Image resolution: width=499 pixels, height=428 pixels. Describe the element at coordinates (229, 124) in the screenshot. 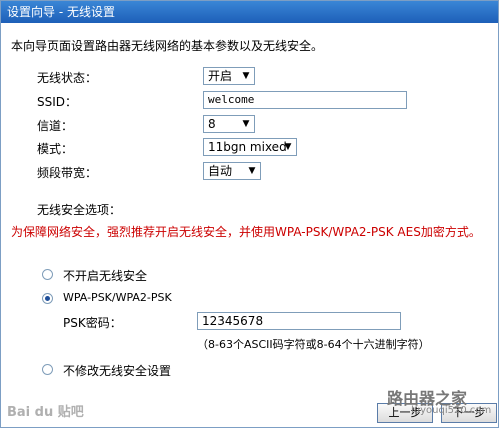

I see `channel-select: 8 ▼` at that location.